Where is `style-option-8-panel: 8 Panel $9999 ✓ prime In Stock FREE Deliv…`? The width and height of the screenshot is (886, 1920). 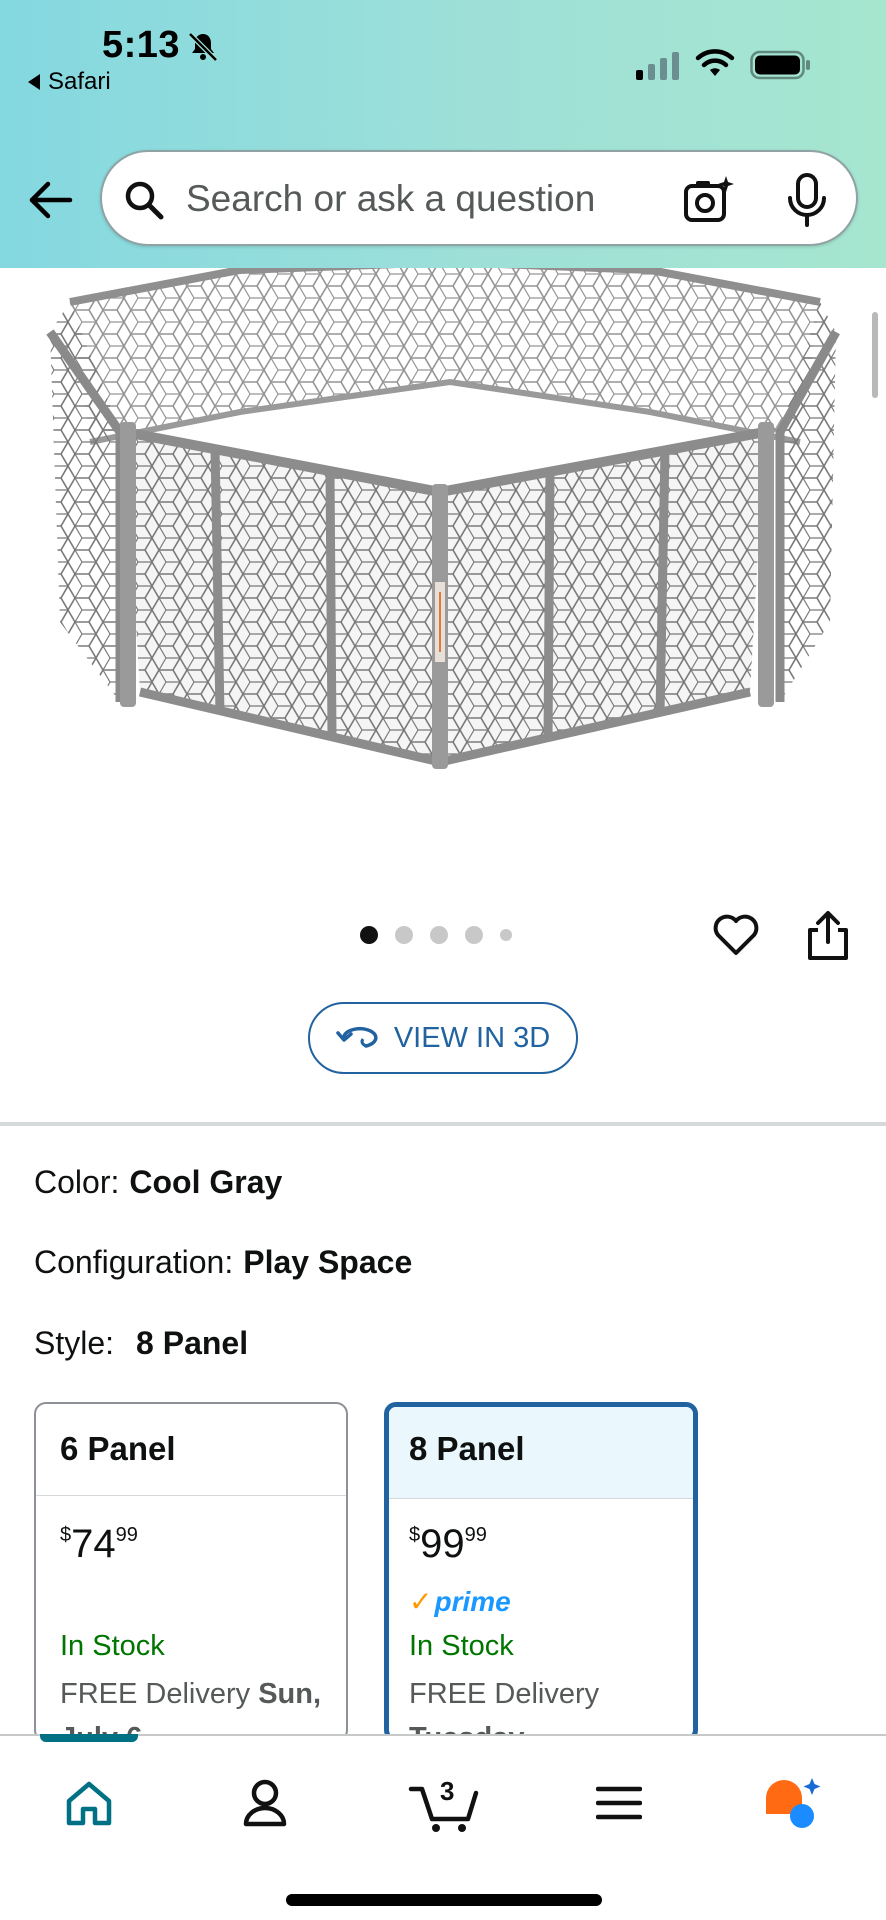
style-option-8-panel: 8 Panel $9999 ✓ prime In Stock FREE Deliv… is located at coordinates (541, 1572).